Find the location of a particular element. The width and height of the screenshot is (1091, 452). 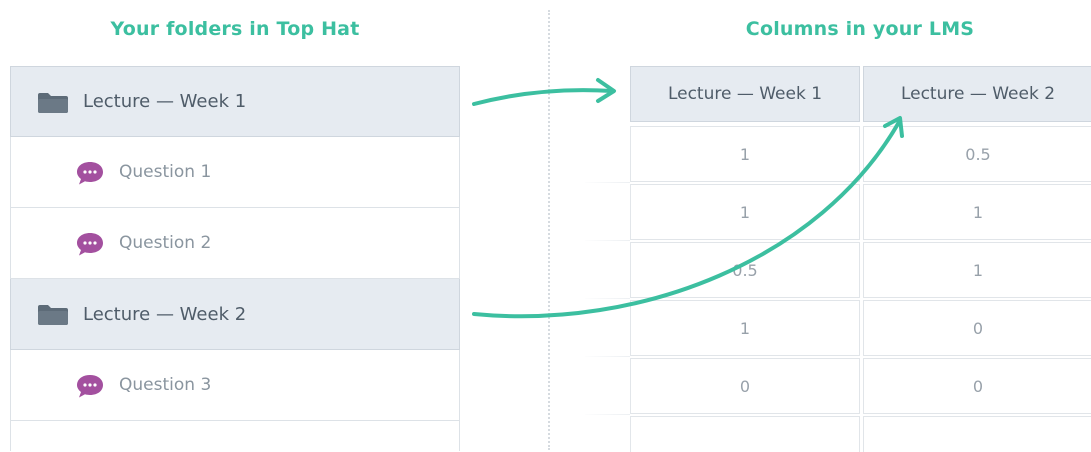

divider is located at coordinates (549, 230).